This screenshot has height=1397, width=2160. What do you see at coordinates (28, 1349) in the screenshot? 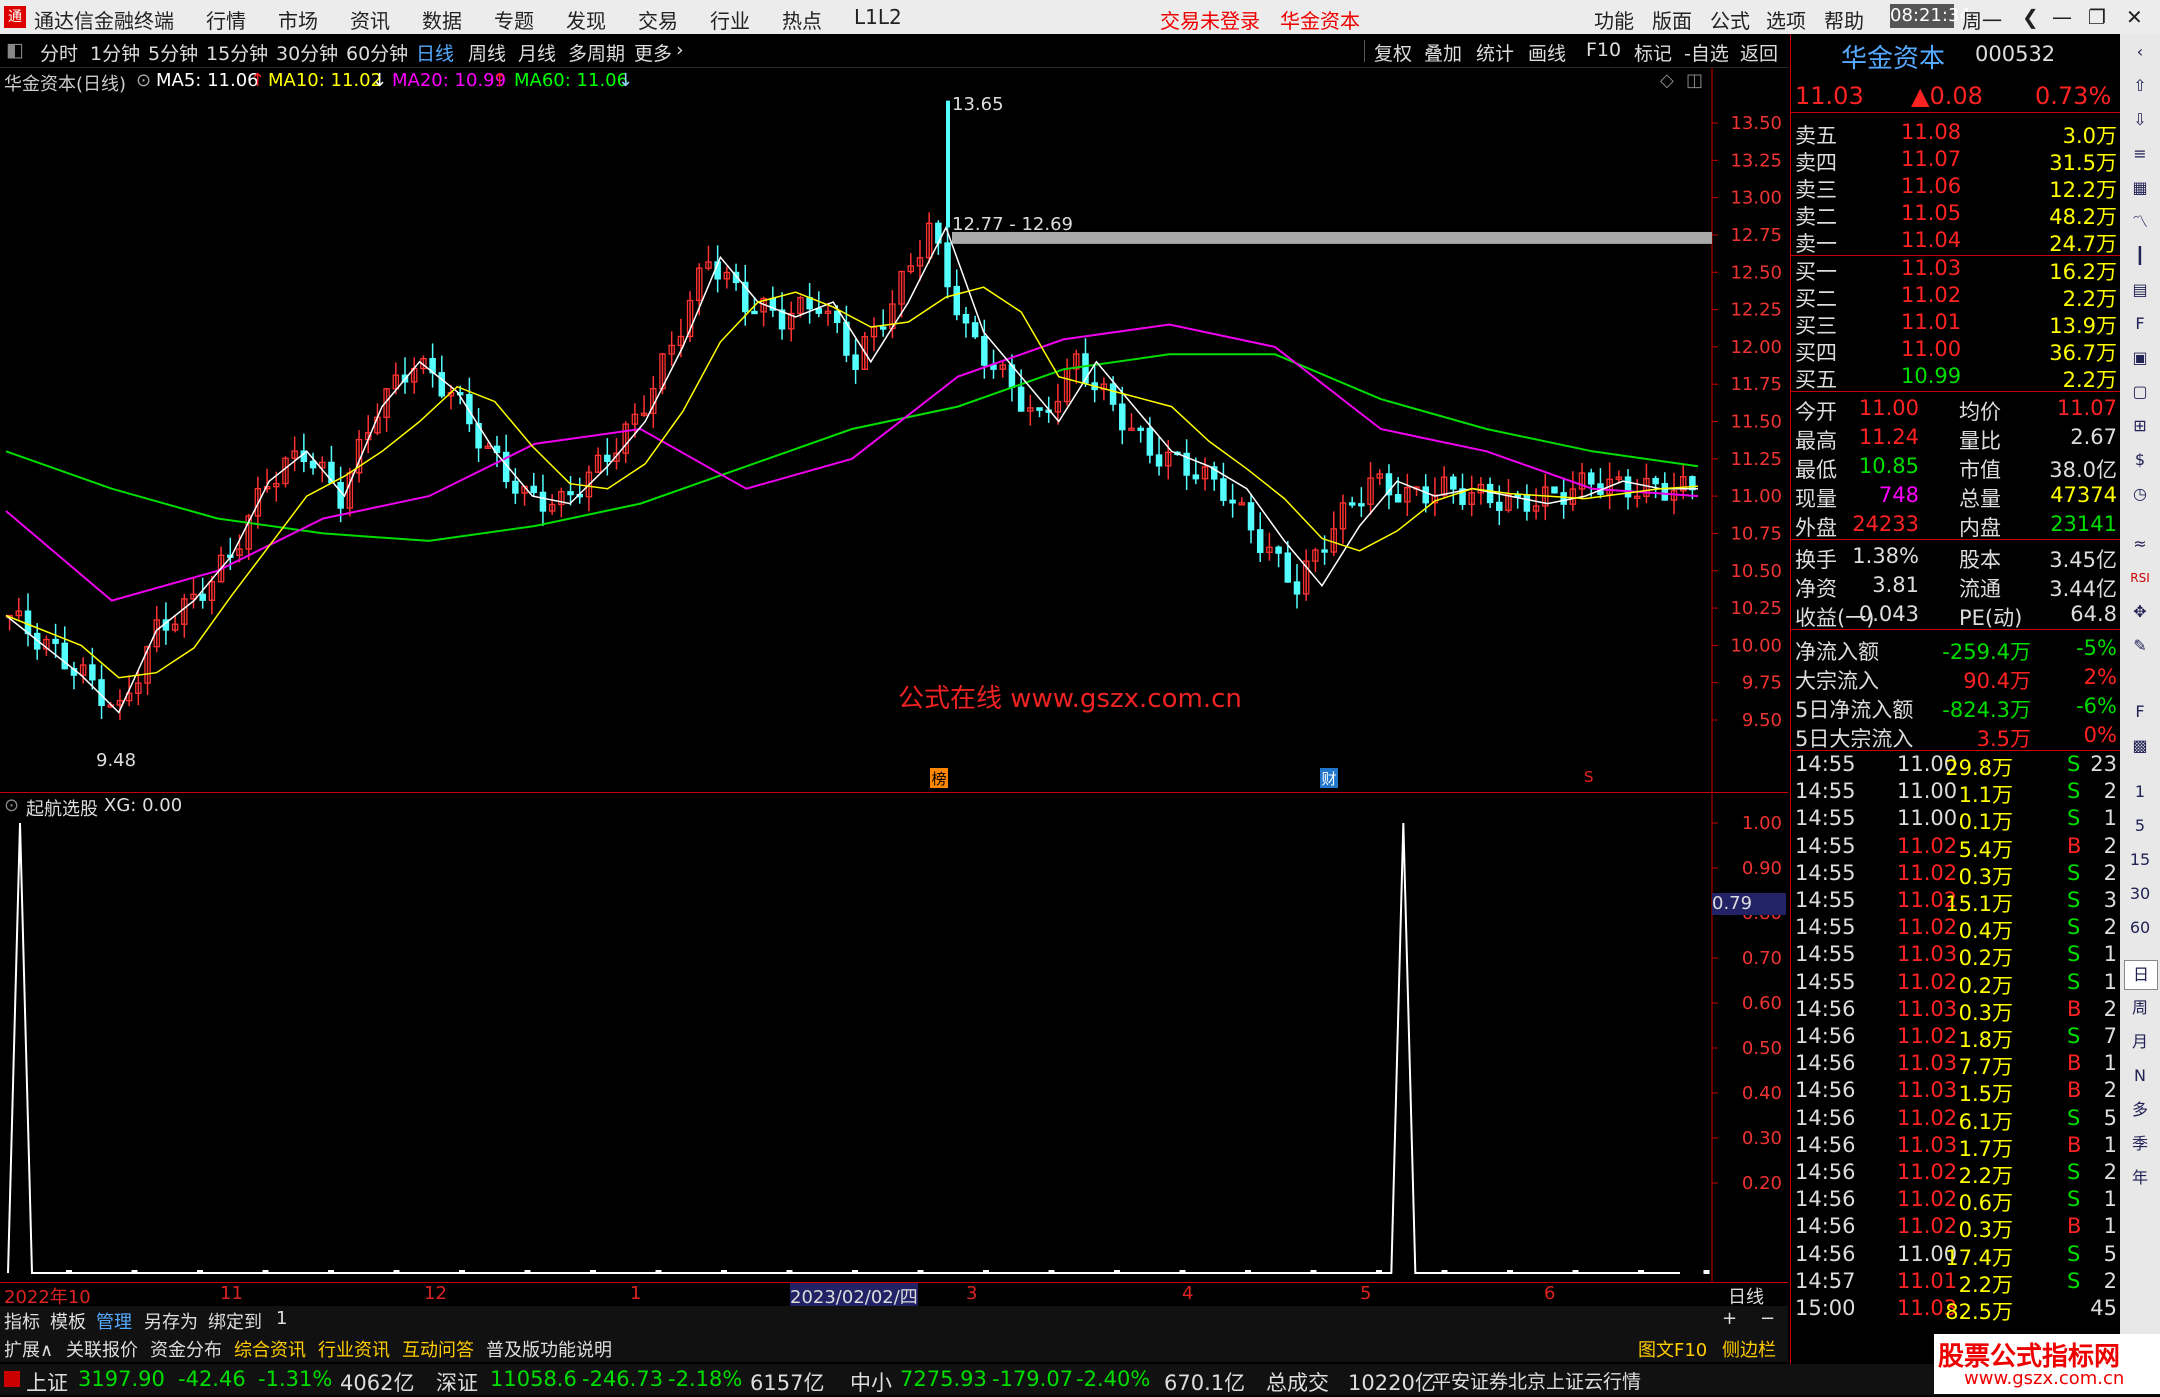
I see `tab: 扩展∧` at bounding box center [28, 1349].